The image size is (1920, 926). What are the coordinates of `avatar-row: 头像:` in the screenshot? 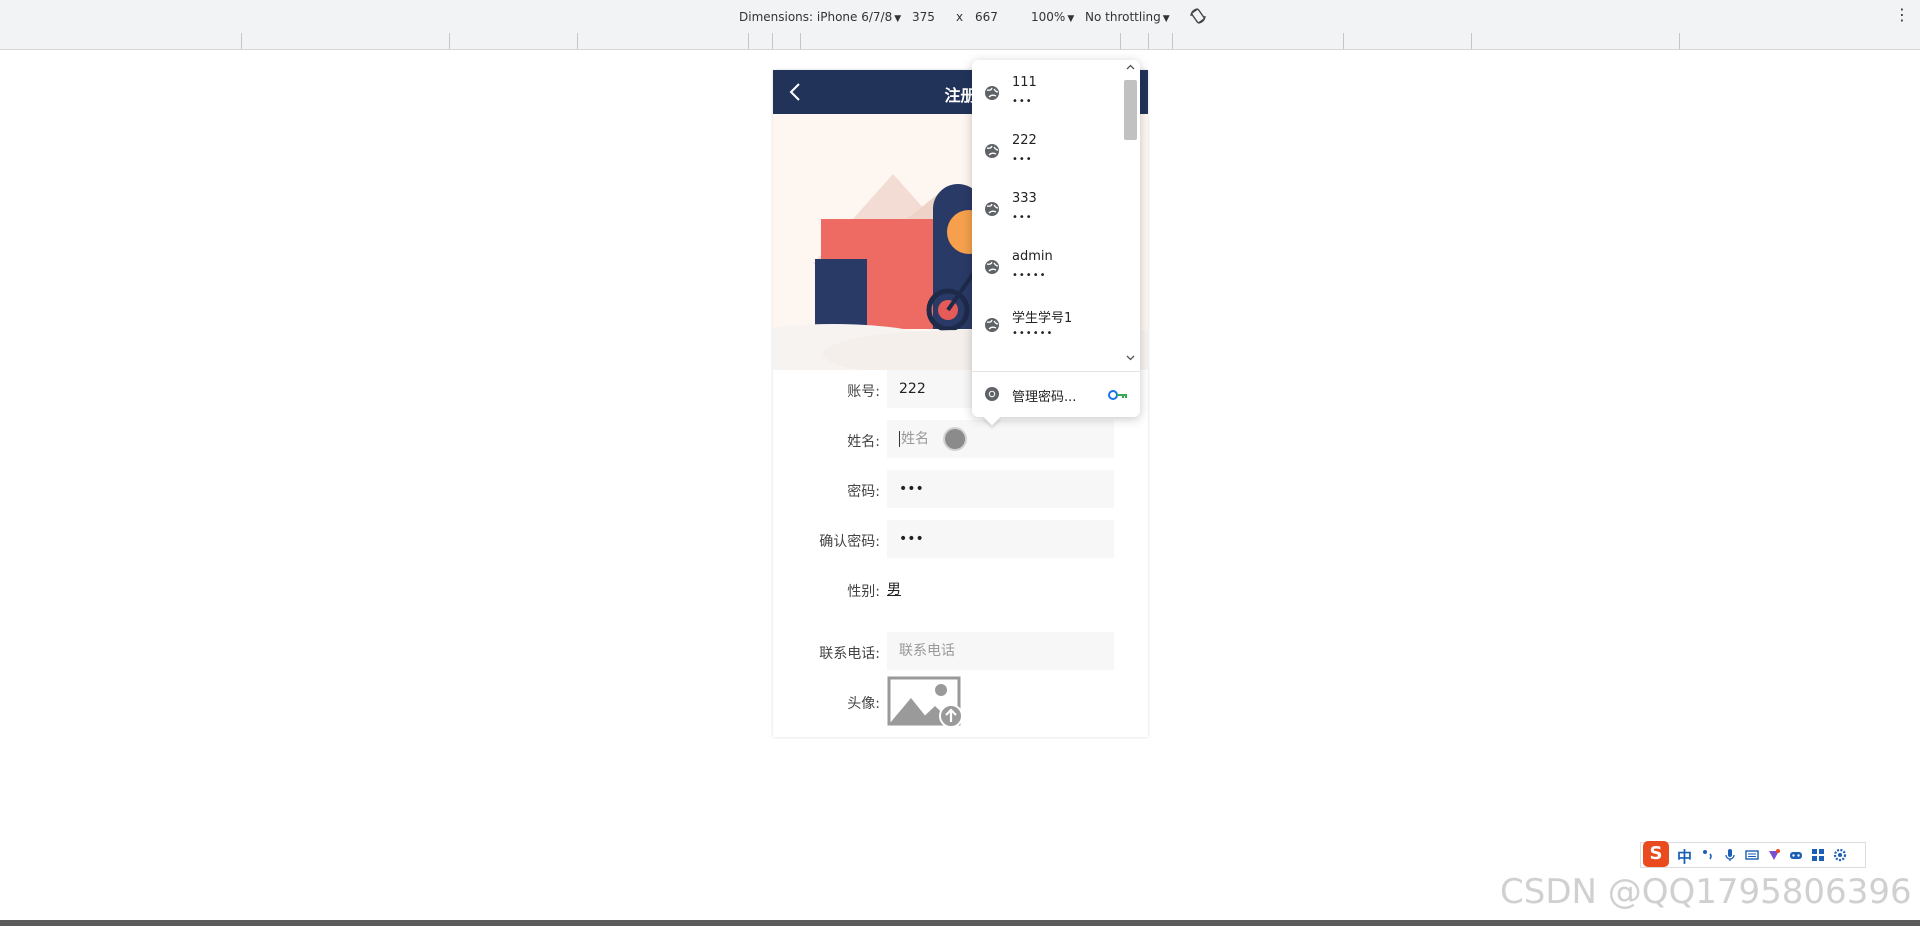 It's located at (960, 702).